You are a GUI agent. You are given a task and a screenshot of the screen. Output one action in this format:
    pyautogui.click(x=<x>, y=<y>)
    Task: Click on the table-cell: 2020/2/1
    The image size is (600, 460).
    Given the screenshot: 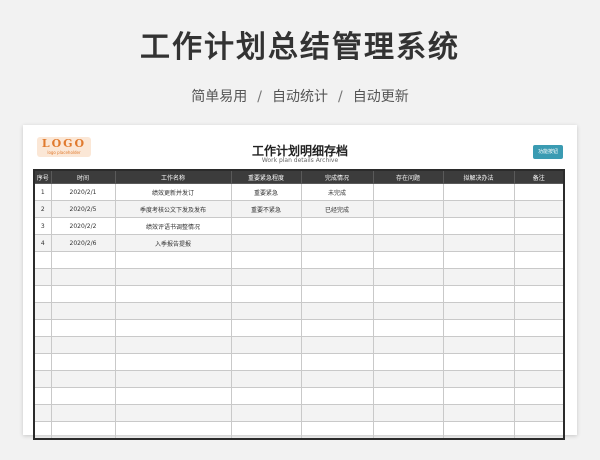 What is the action you would take?
    pyautogui.click(x=83, y=192)
    